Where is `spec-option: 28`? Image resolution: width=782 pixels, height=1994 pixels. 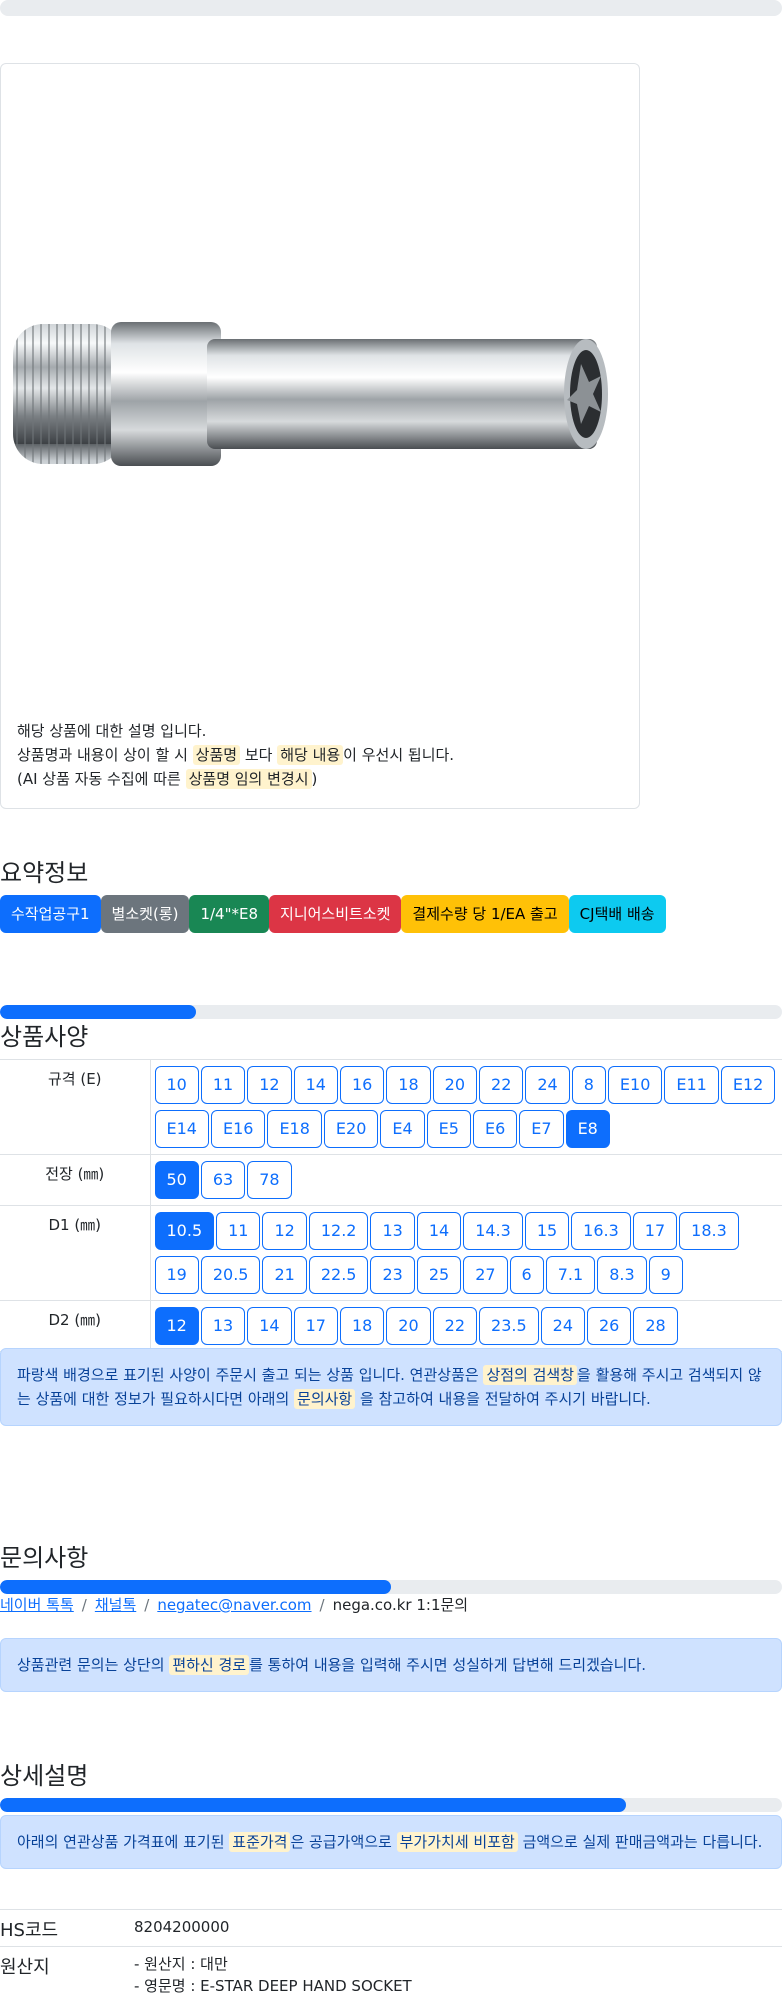 spec-option: 28 is located at coordinates (655, 1326).